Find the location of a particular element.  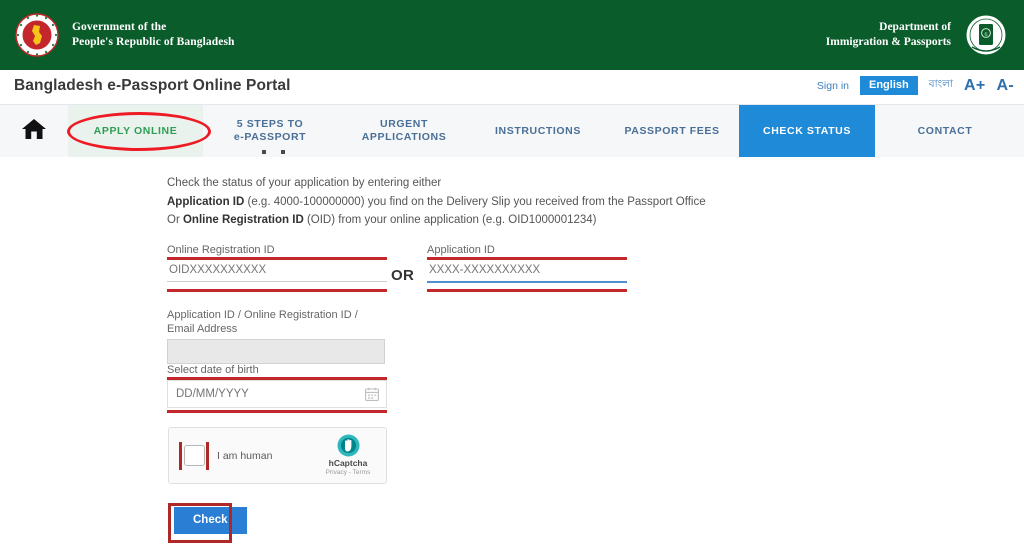

nav-item-urgent-line1: URGENT is located at coordinates (404, 124).